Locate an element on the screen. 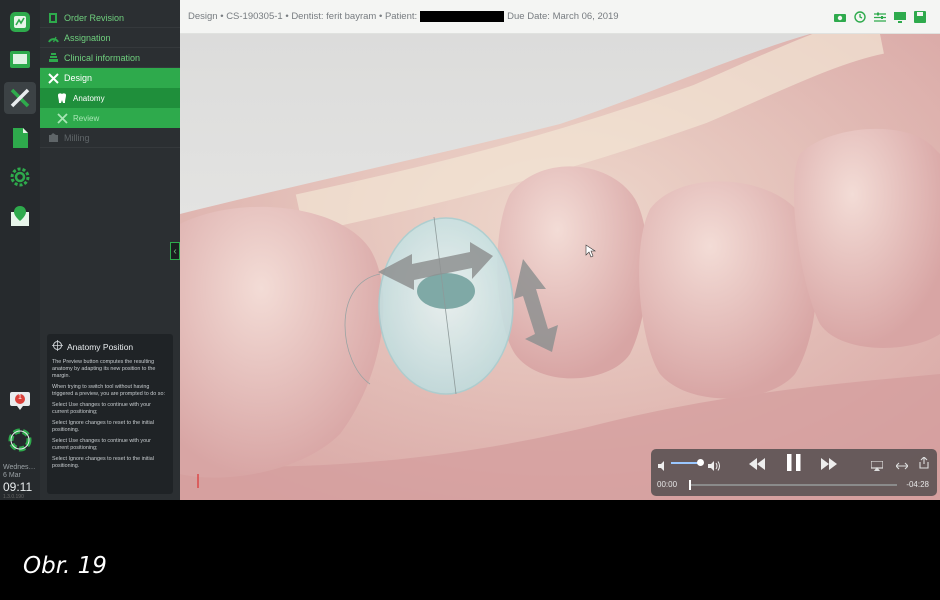  case-id: CS-190305-1 is located at coordinates (254, 16).